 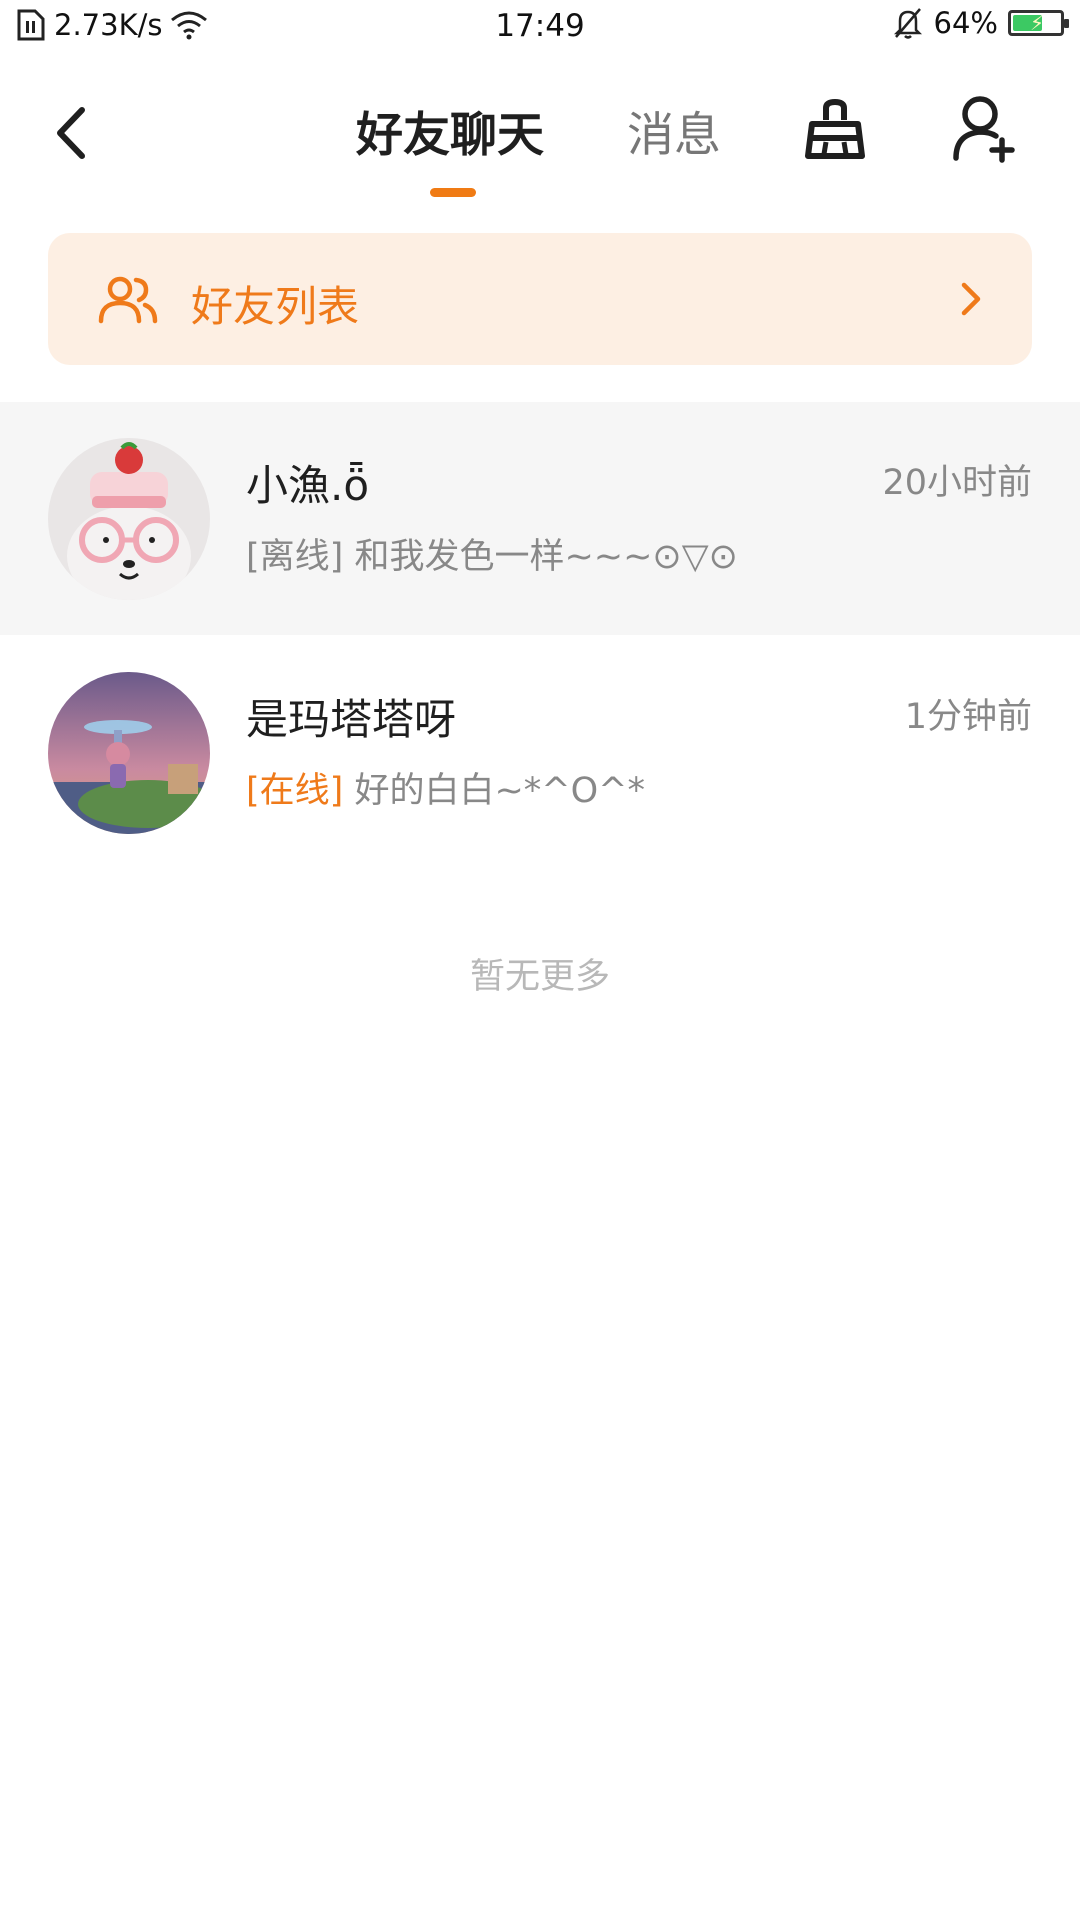 I want to click on battery-icon: ⚡, so click(x=1038, y=23).